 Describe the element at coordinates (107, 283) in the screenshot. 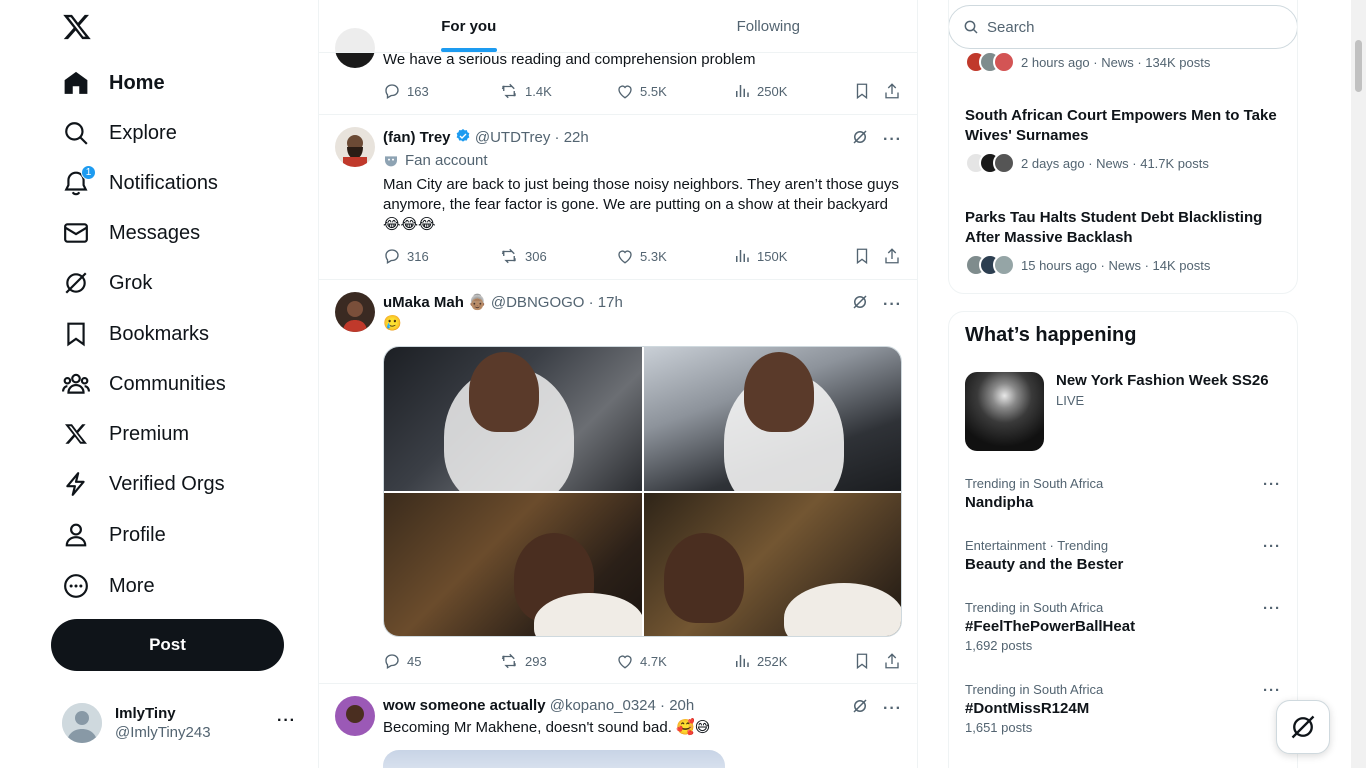

I see `sidebar-item-grok: Grok` at that location.